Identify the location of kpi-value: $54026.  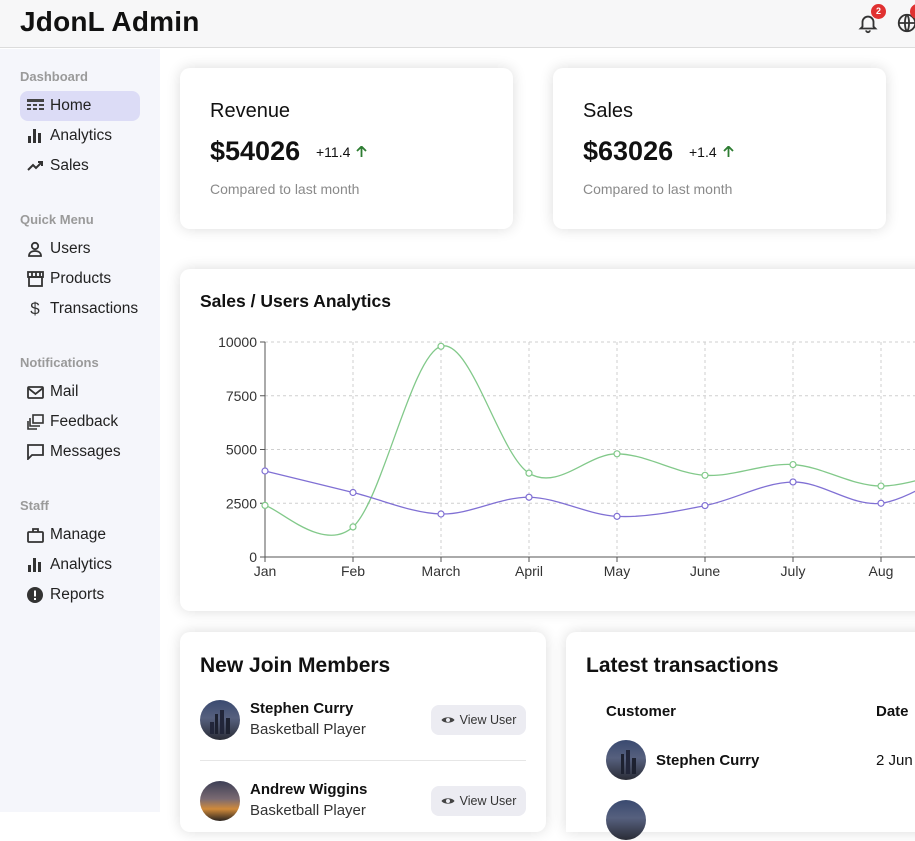
(255, 151).